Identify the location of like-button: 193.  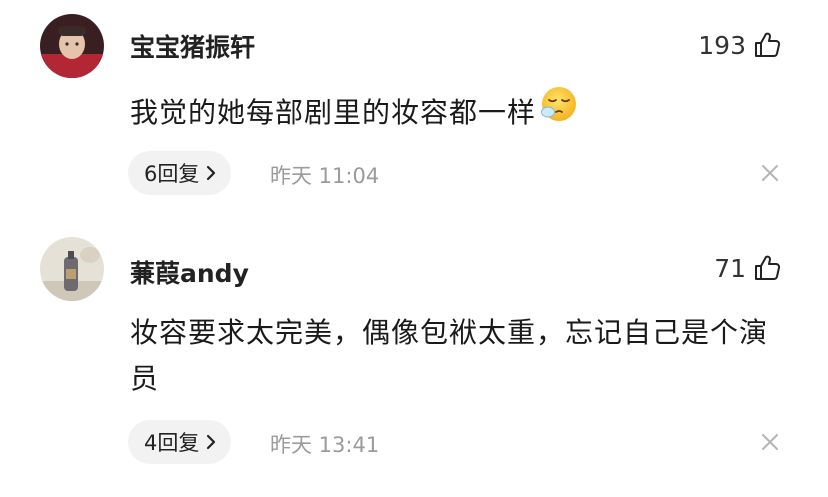
(740, 45).